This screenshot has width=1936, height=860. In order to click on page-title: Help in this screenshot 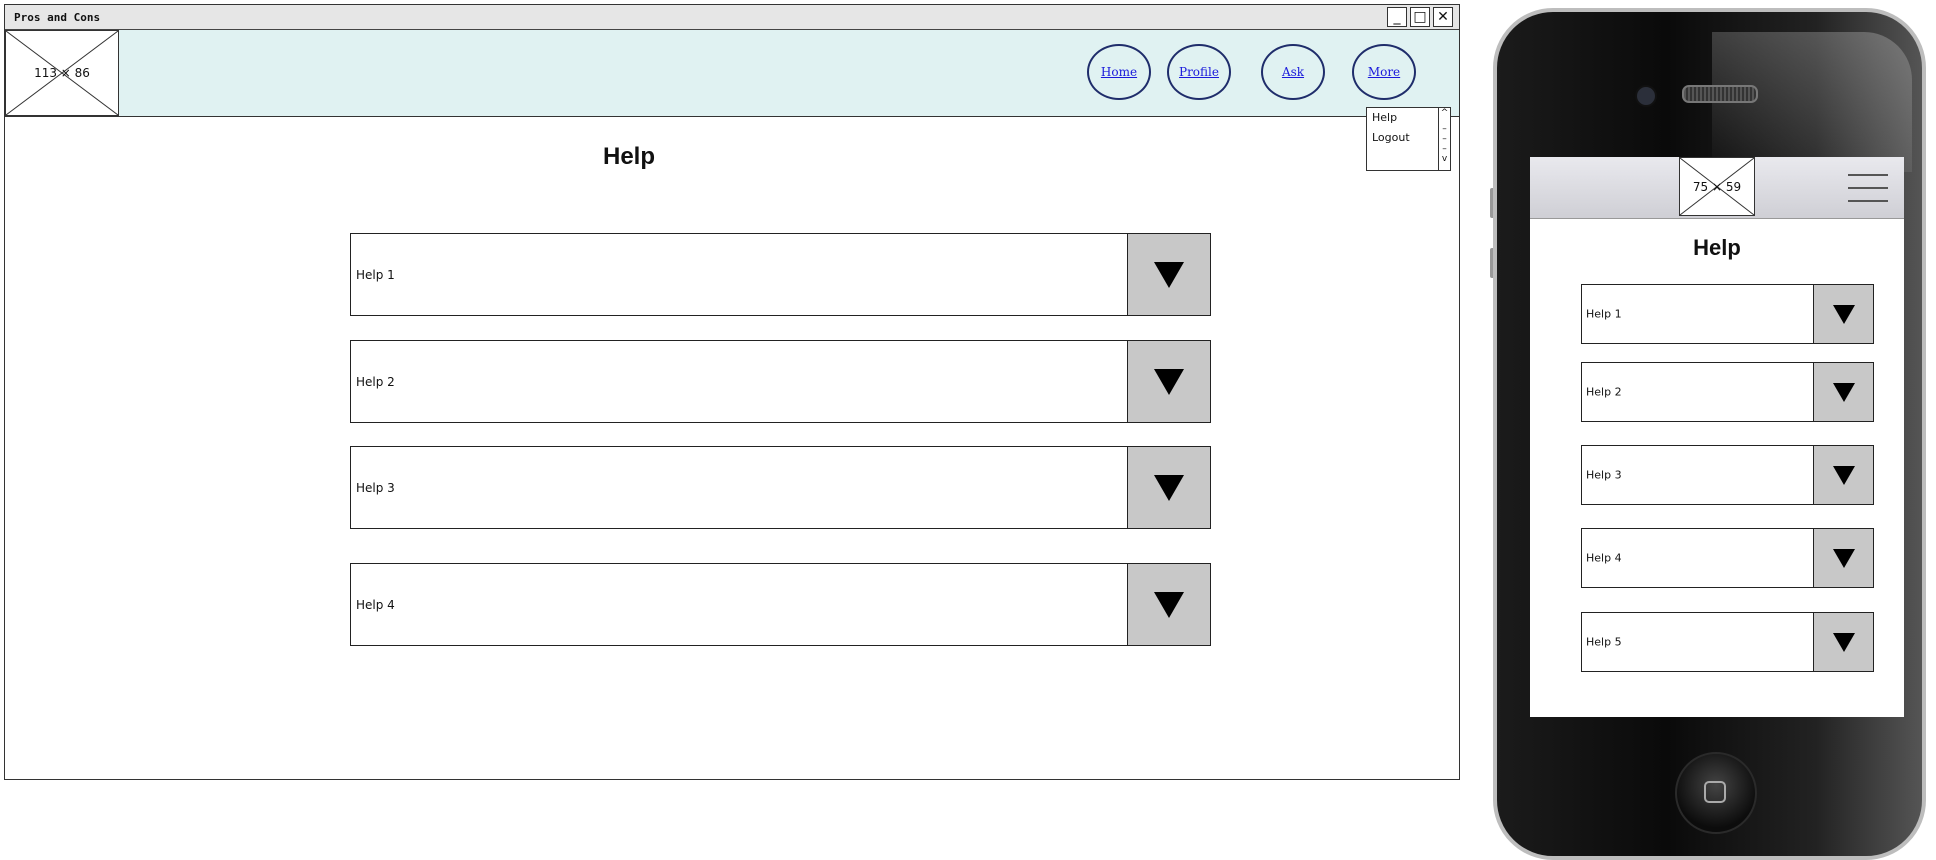, I will do `click(629, 156)`.